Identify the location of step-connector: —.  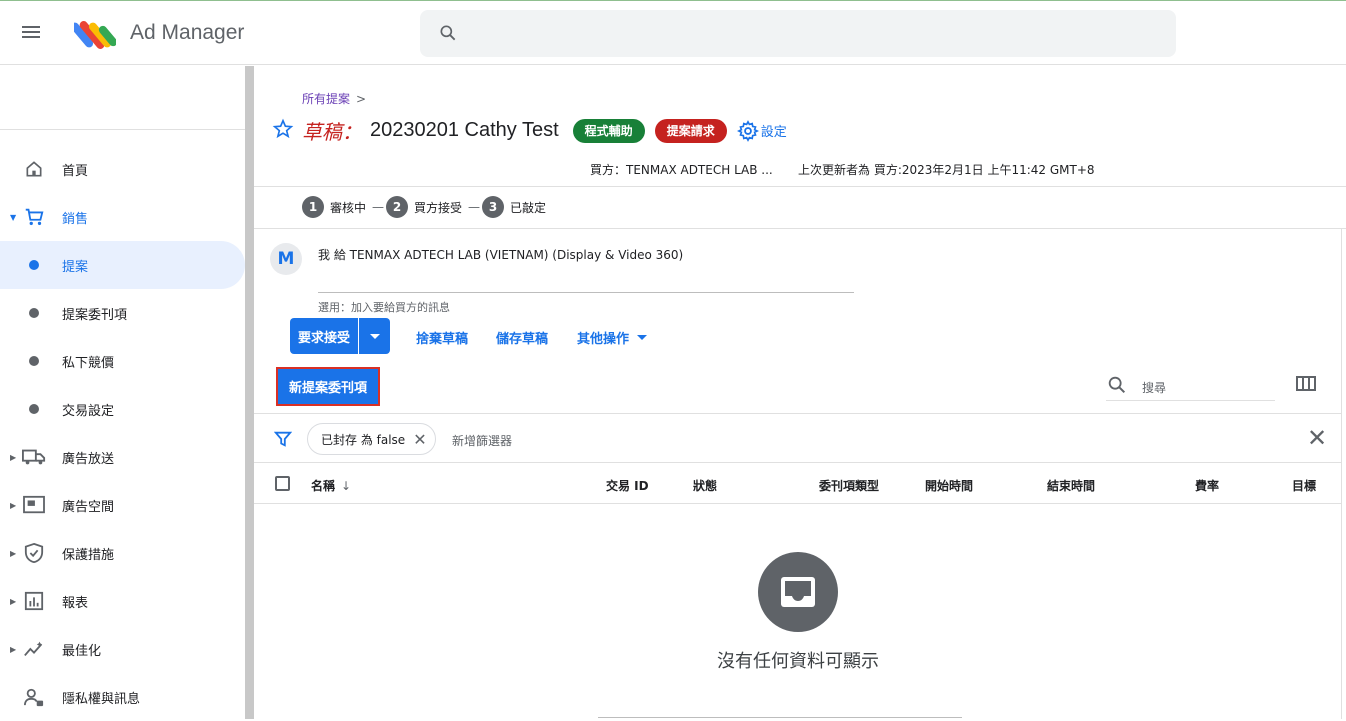
(378, 207).